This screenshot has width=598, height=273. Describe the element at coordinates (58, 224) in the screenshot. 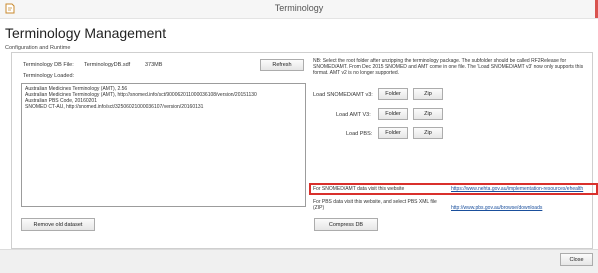

I see `remove-old-dataset-button: Remove old dataset` at that location.